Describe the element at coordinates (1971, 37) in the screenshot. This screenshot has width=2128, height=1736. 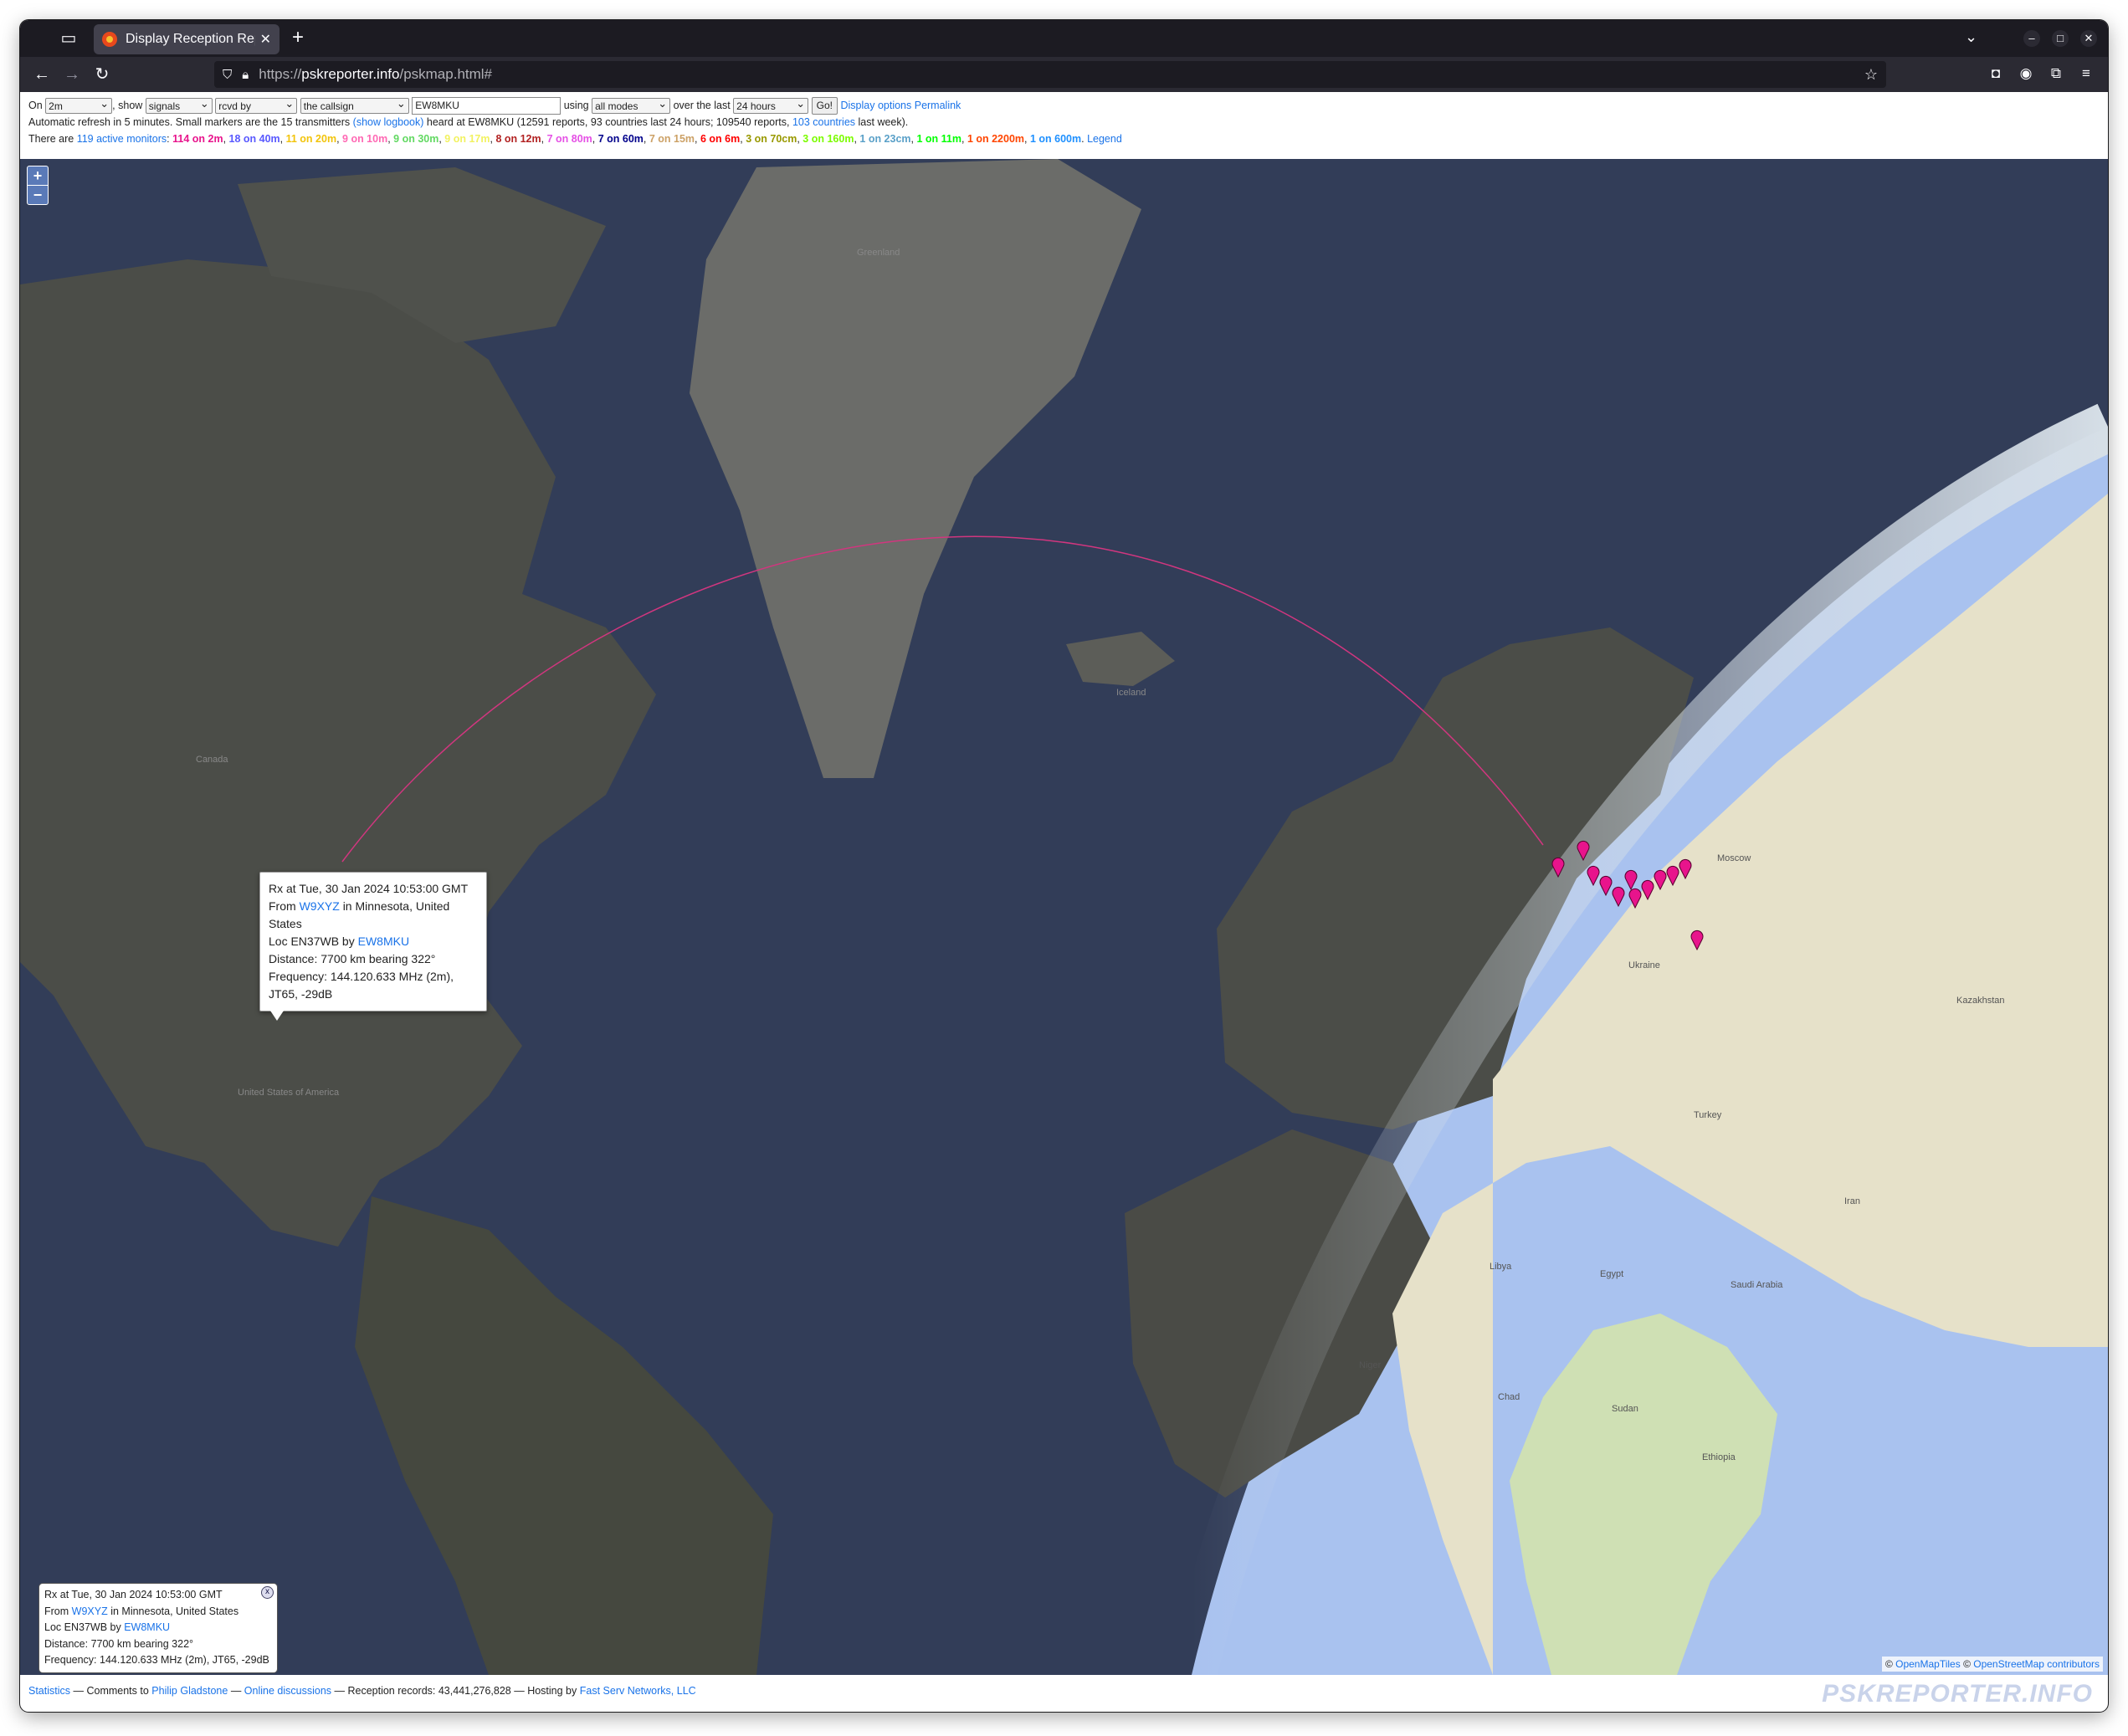
I see `list-tabs-icon: ⌄` at that location.